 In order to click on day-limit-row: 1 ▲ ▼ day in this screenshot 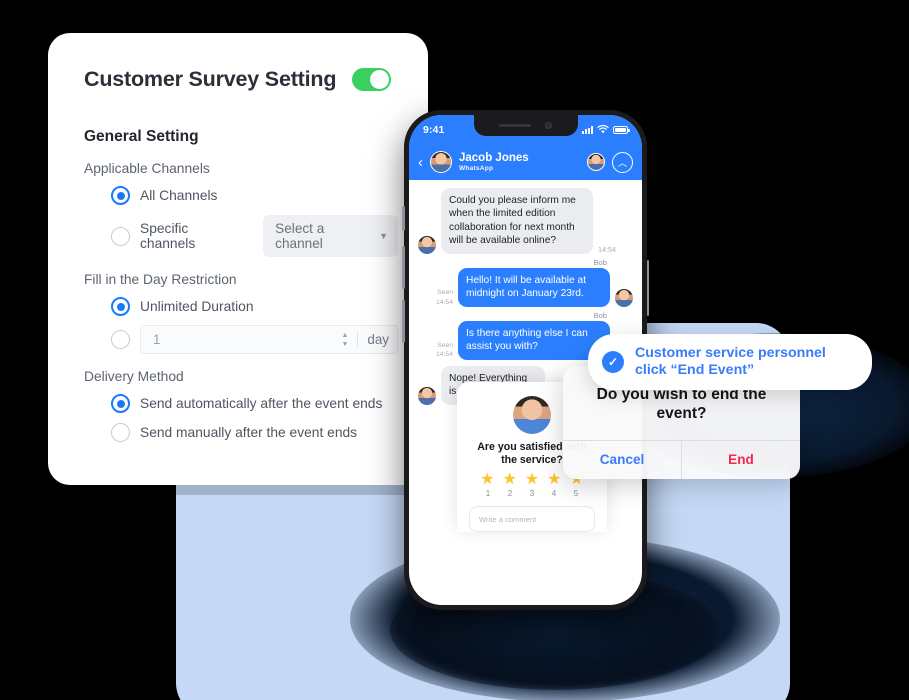, I will do `click(241, 339)`.